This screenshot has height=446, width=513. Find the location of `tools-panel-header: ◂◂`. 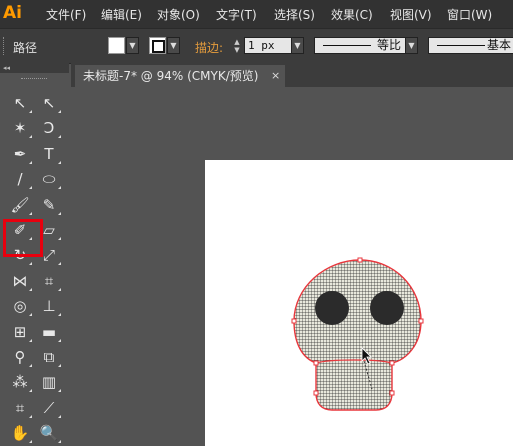

tools-panel-header: ◂◂ is located at coordinates (34, 68).